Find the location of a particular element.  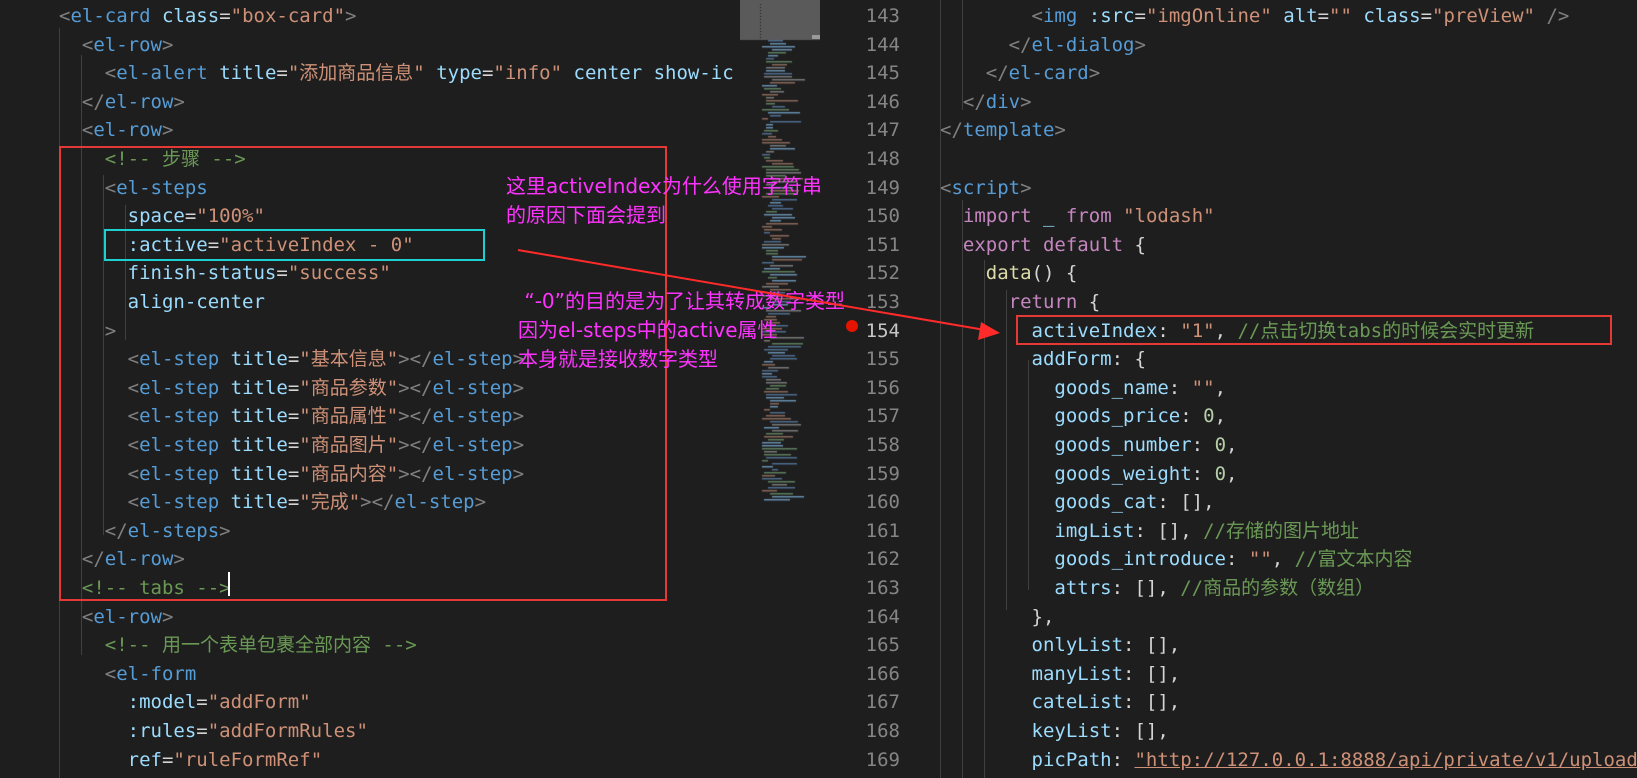

line-number: 166 is located at coordinates (860, 674).